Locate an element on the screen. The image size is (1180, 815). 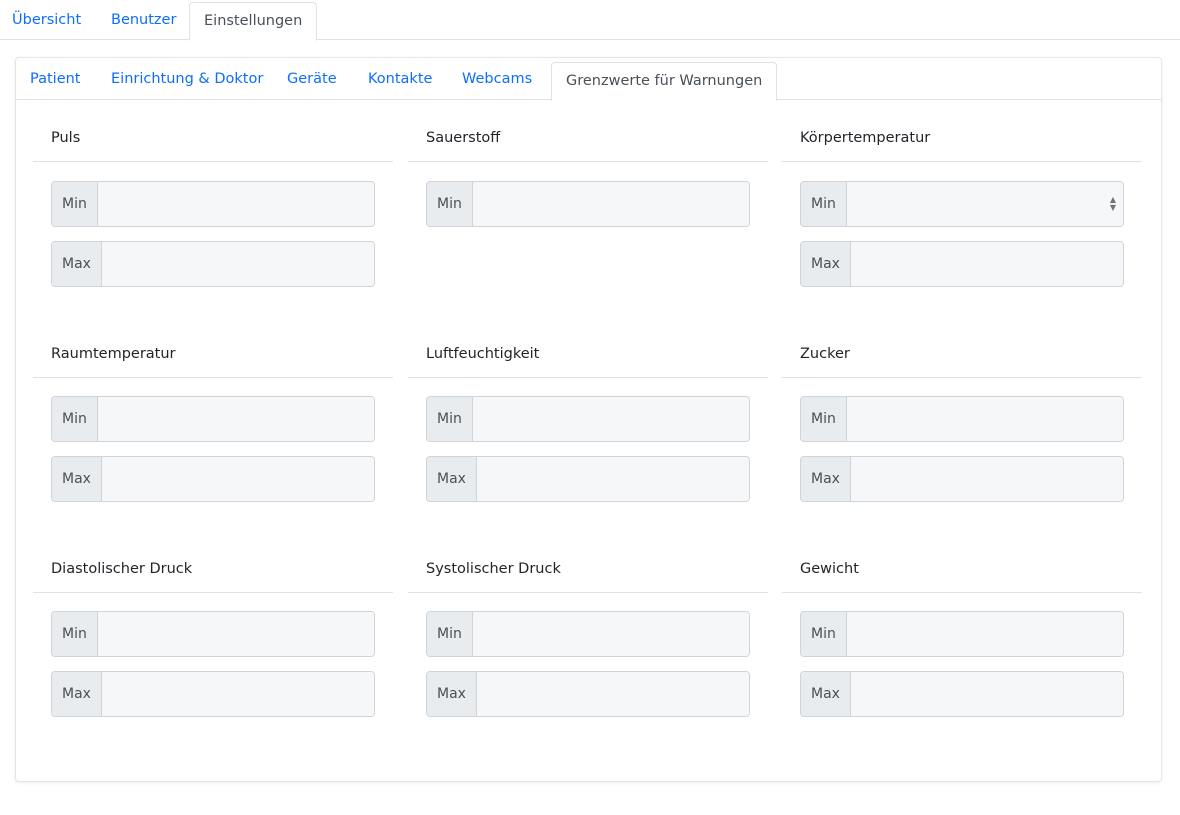
tab-uebersicht: Übersicht is located at coordinates (46, 21).